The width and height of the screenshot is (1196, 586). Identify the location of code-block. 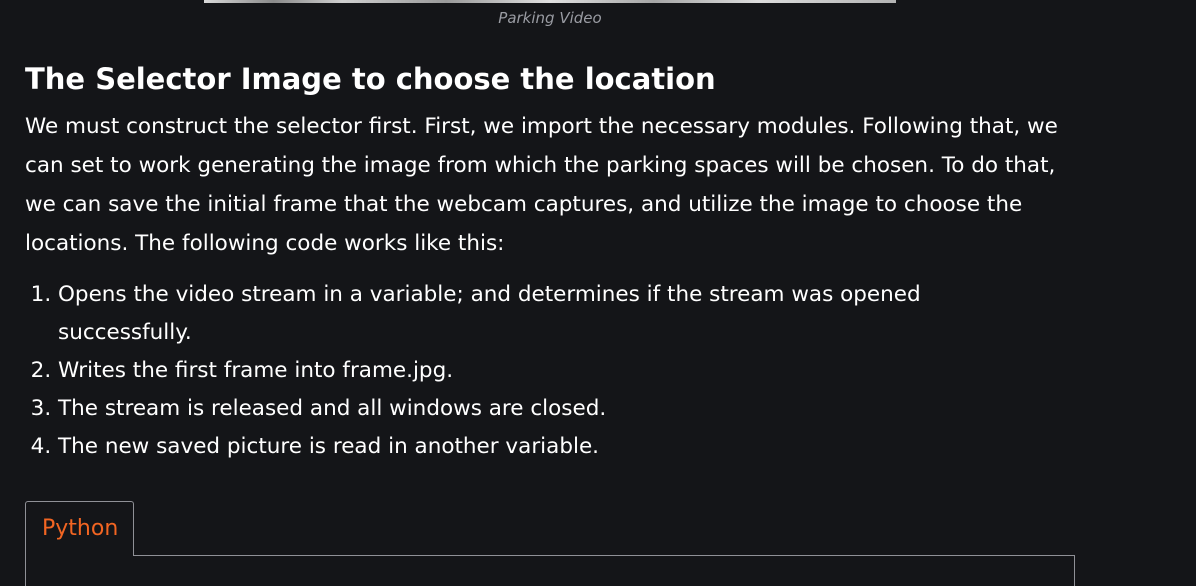
(550, 570).